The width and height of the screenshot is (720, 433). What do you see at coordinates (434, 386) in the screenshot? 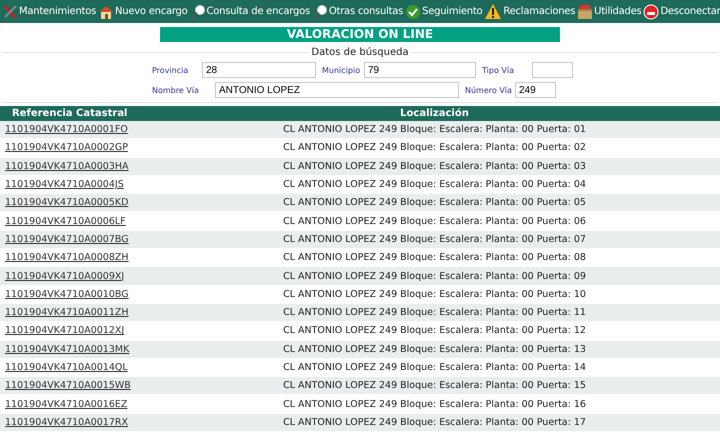
I see `table-cell-text: CL ANTONIO LOPEZ 249 Bloque: Escalera: Planta: 00 Puerta: 15` at bounding box center [434, 386].